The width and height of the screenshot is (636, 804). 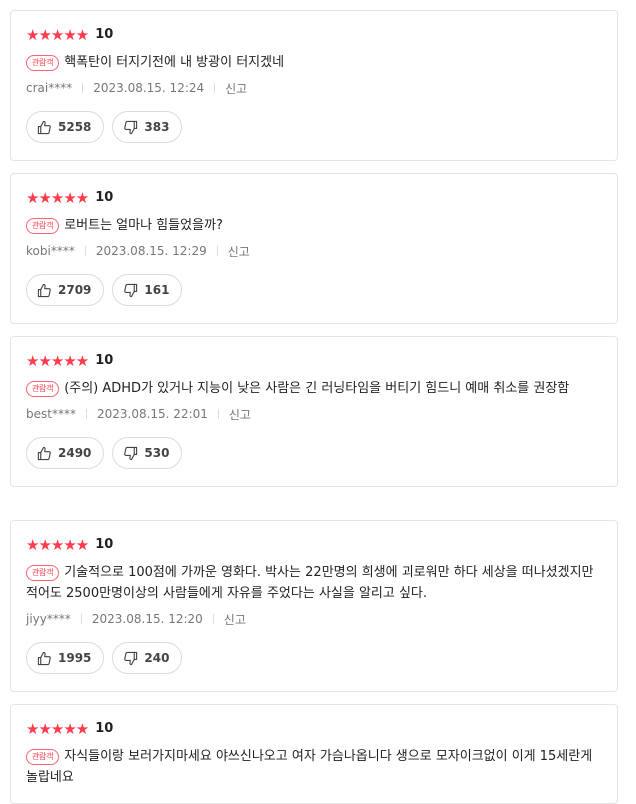 What do you see at coordinates (51, 414) in the screenshot?
I see `review-user: best****` at bounding box center [51, 414].